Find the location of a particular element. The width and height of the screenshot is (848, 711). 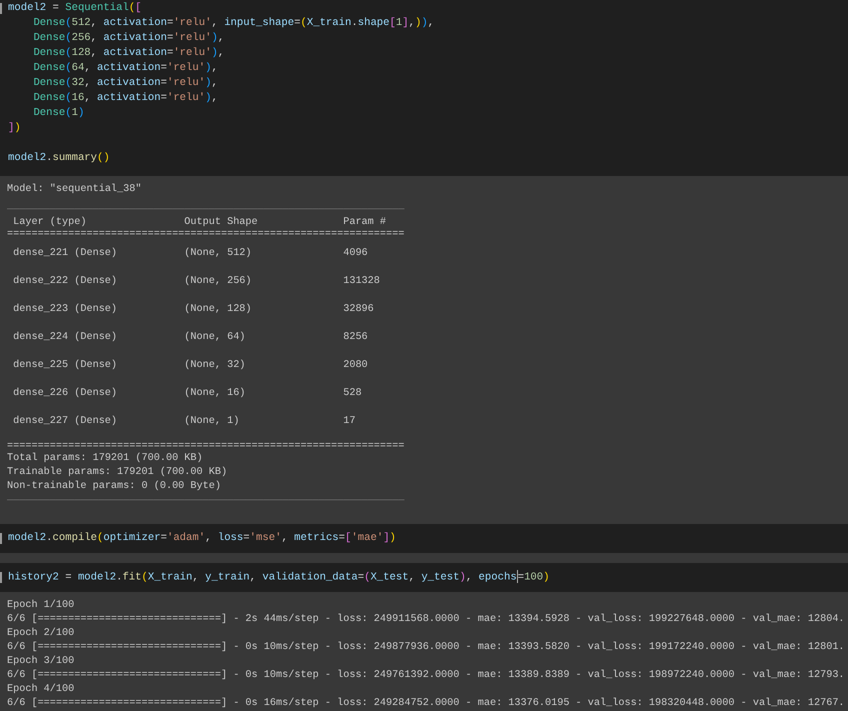

table-cell-text: (None, 512) is located at coordinates (218, 254).